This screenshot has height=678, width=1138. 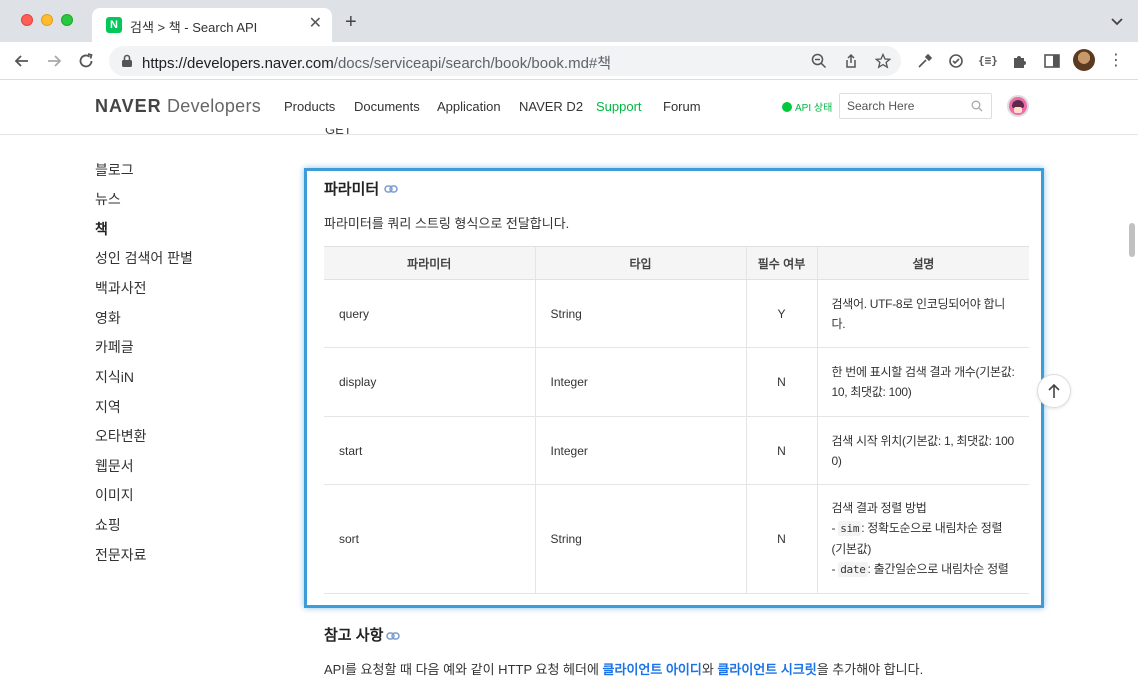 I want to click on browser-tab-active: N 검색 > 책 - Search API ✕, so click(x=212, y=25).